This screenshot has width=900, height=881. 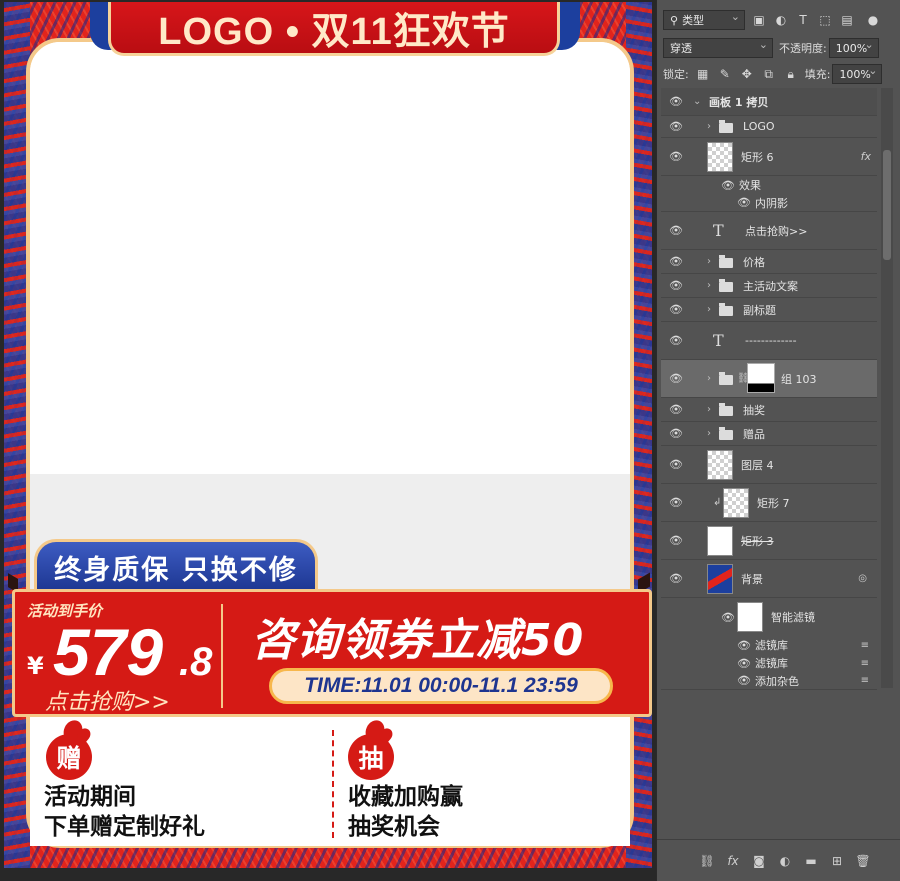 I want to click on layer-name: 价格, so click(x=754, y=262).